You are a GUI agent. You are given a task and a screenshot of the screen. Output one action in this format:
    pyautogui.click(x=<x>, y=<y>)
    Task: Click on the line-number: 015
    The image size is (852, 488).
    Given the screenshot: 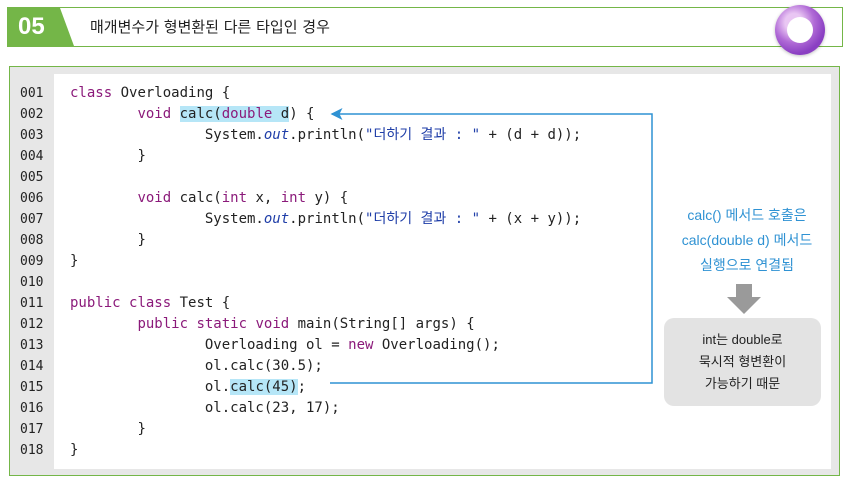 What is the action you would take?
    pyautogui.click(x=32, y=387)
    